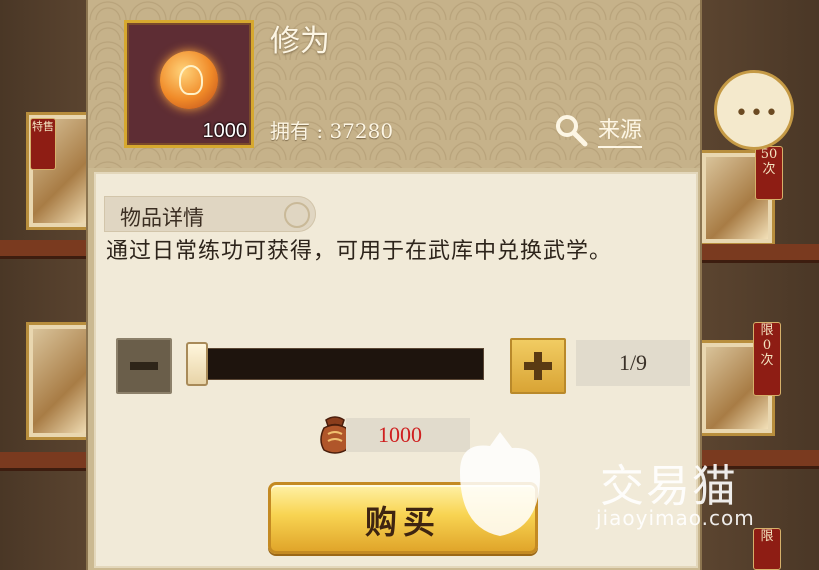 The width and height of the screenshot is (819, 570). I want to click on cost-display: 1000, so click(408, 435).